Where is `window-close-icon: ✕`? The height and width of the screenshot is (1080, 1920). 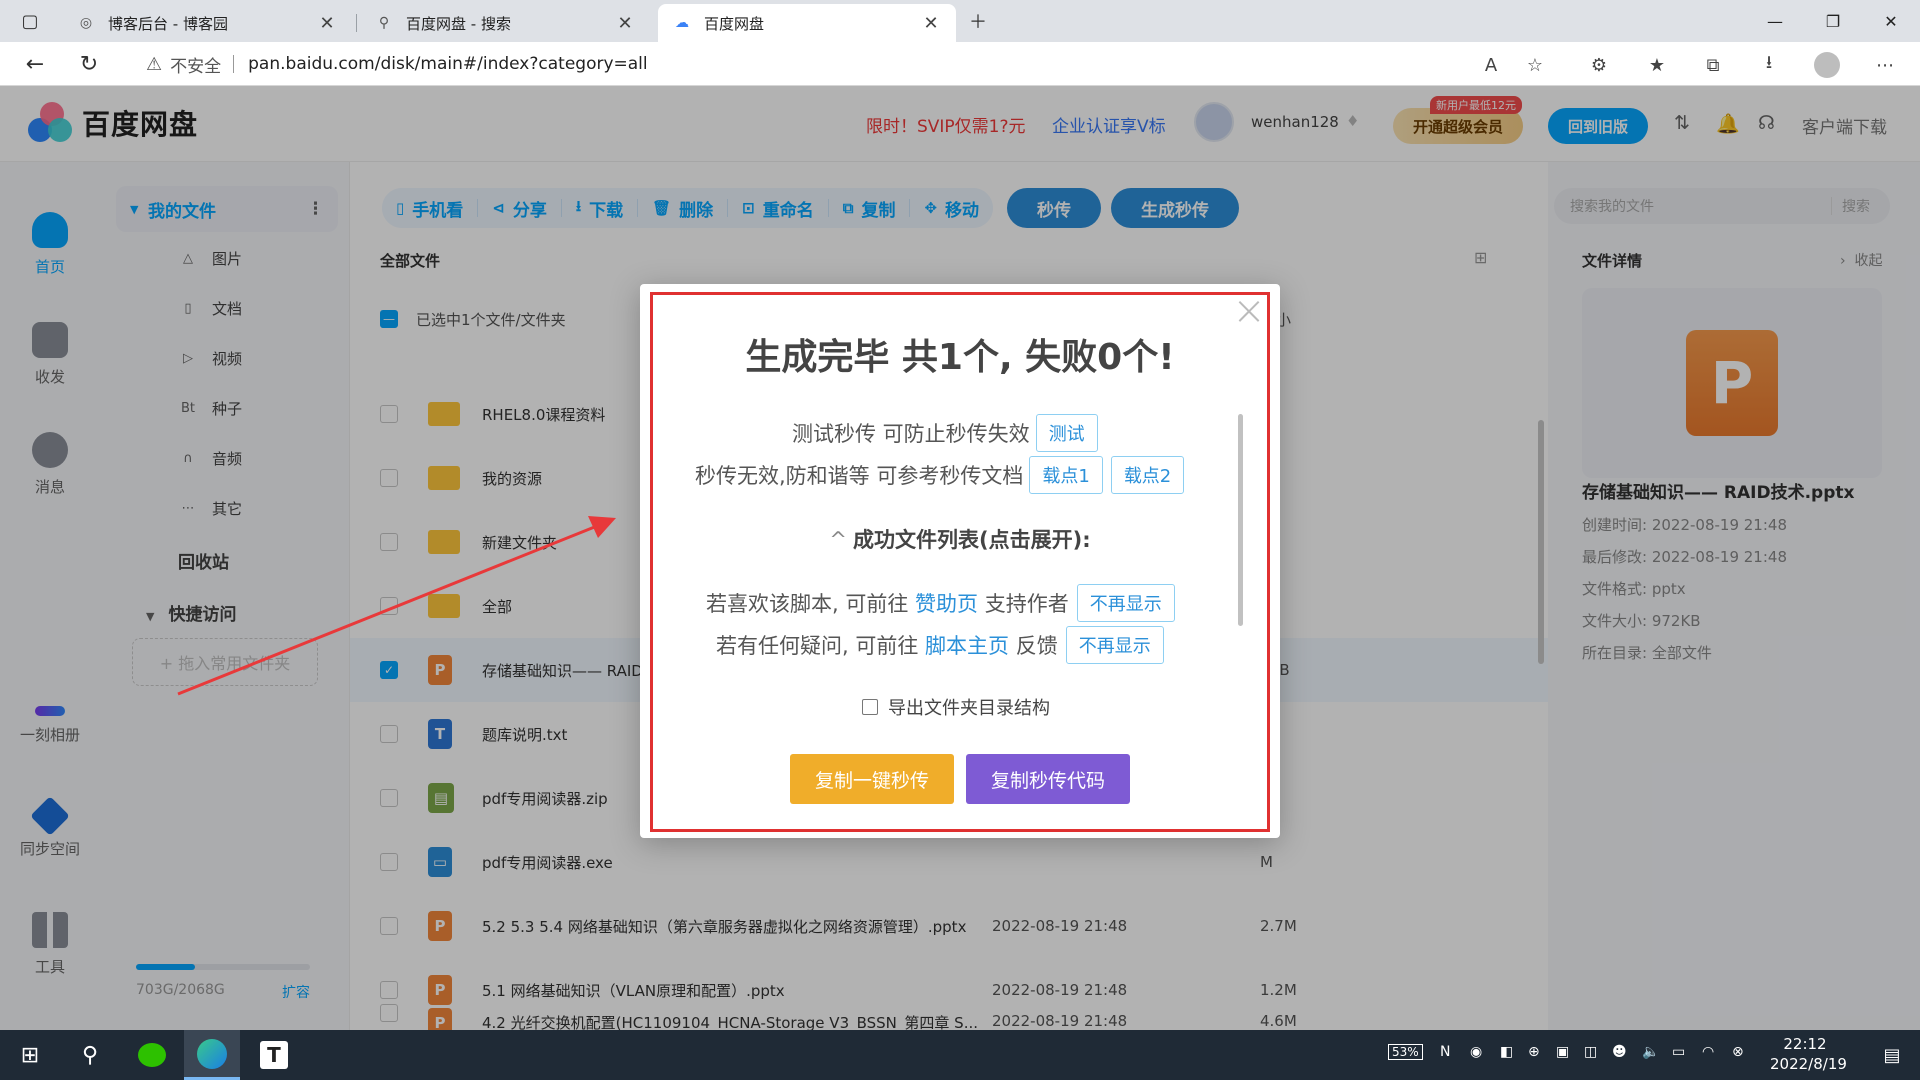 window-close-icon: ✕ is located at coordinates (1891, 21).